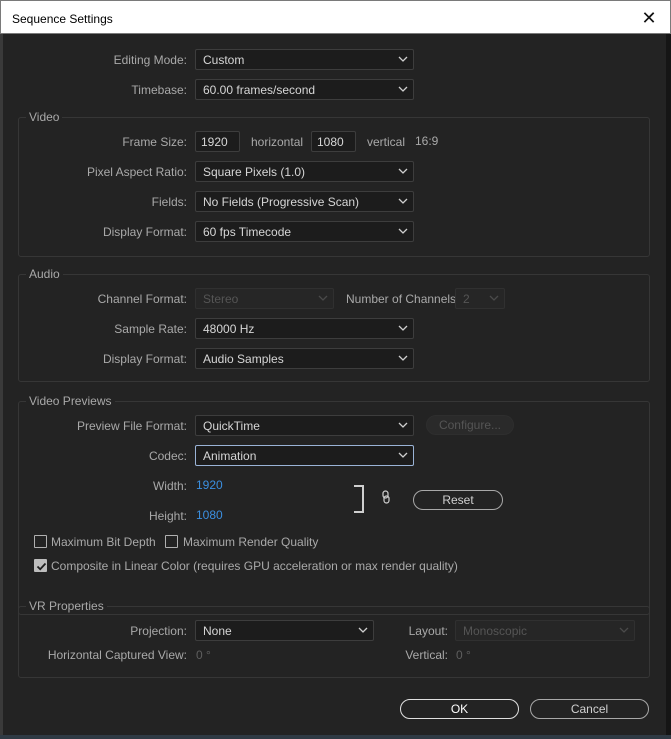 The image size is (671, 739). I want to click on sample-rate-dropdown: 48000 Hz, so click(304, 328).